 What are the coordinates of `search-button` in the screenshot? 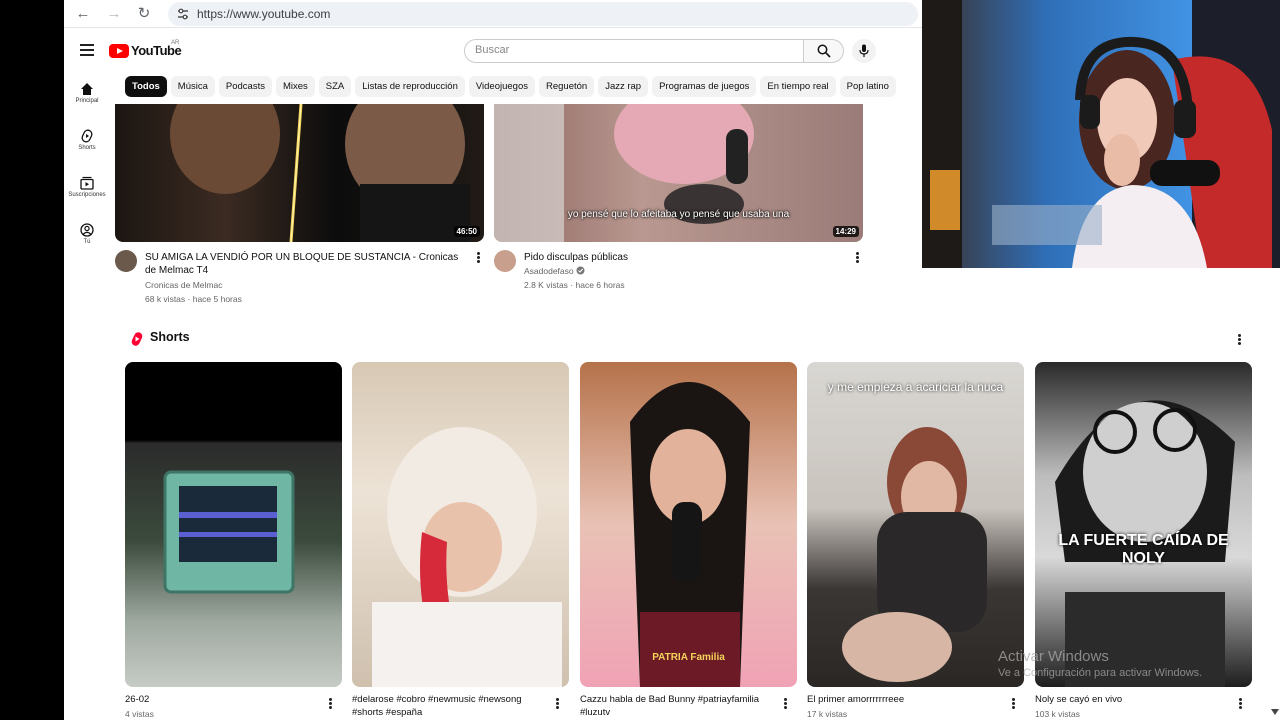 It's located at (824, 51).